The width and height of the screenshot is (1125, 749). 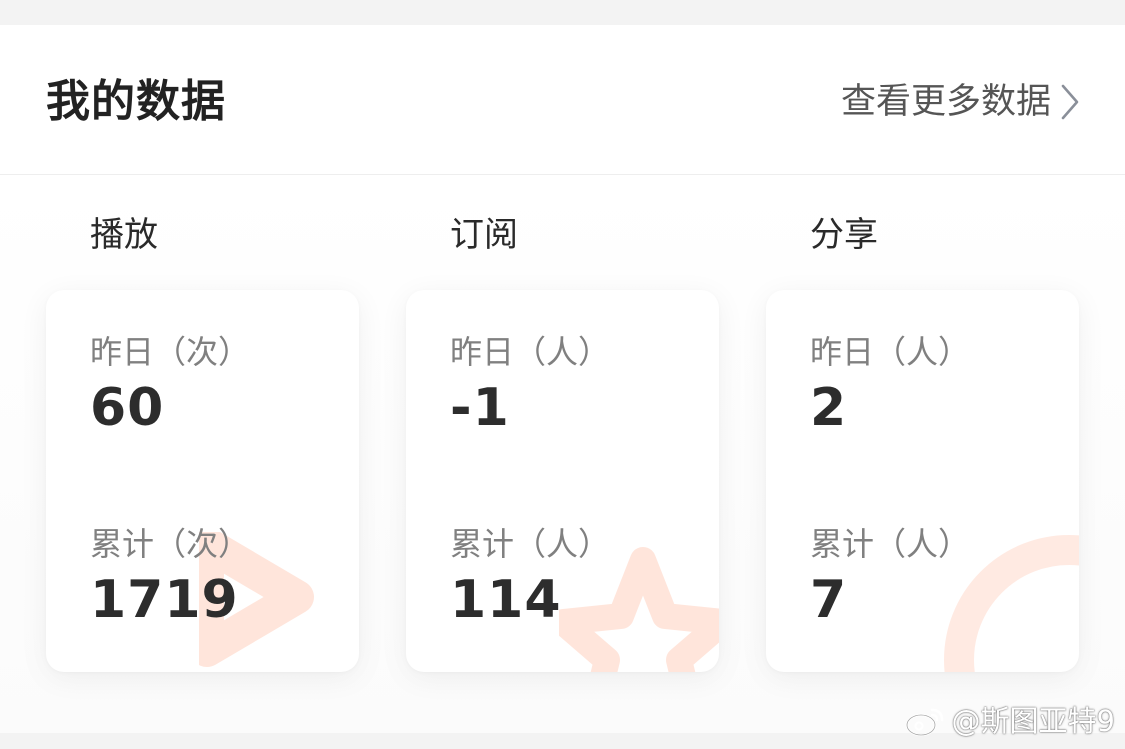 I want to click on share-total-value: 7, so click(x=829, y=600).